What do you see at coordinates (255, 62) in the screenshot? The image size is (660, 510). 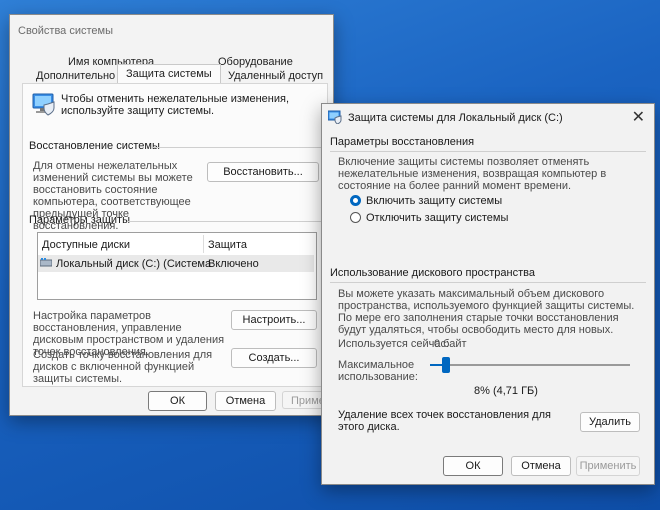 I see `tab-hardware: Оборудование` at bounding box center [255, 62].